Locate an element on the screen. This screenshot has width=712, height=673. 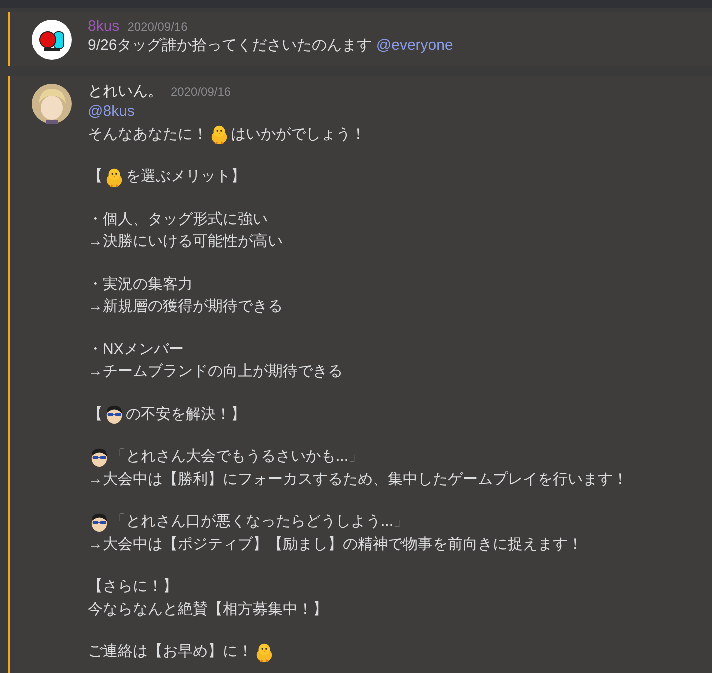
mention-link: @everyone is located at coordinates (415, 46).